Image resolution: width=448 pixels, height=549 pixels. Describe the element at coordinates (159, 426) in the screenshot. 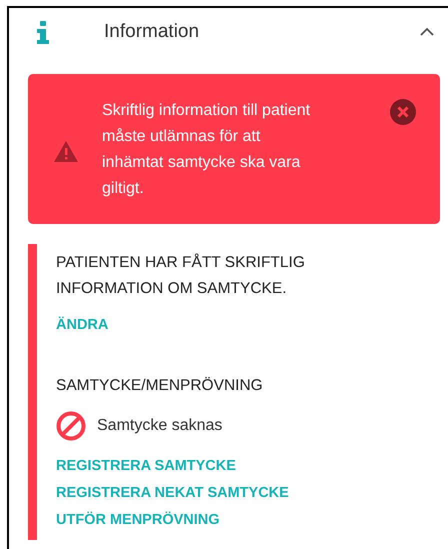

I see `status-text: Samtycke saknas` at that location.